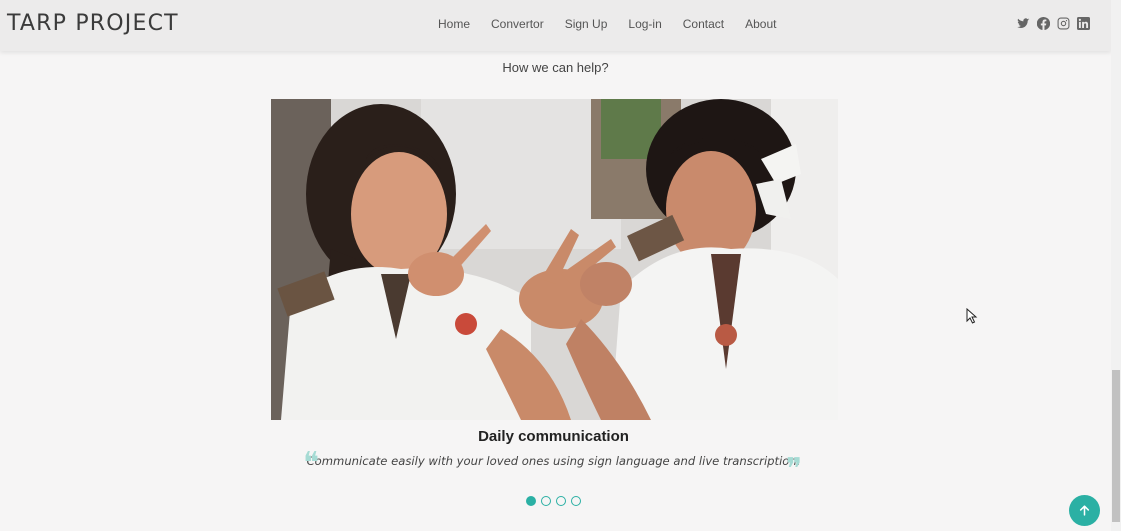  Describe the element at coordinates (454, 24) in the screenshot. I see `nav-home: Home` at that location.